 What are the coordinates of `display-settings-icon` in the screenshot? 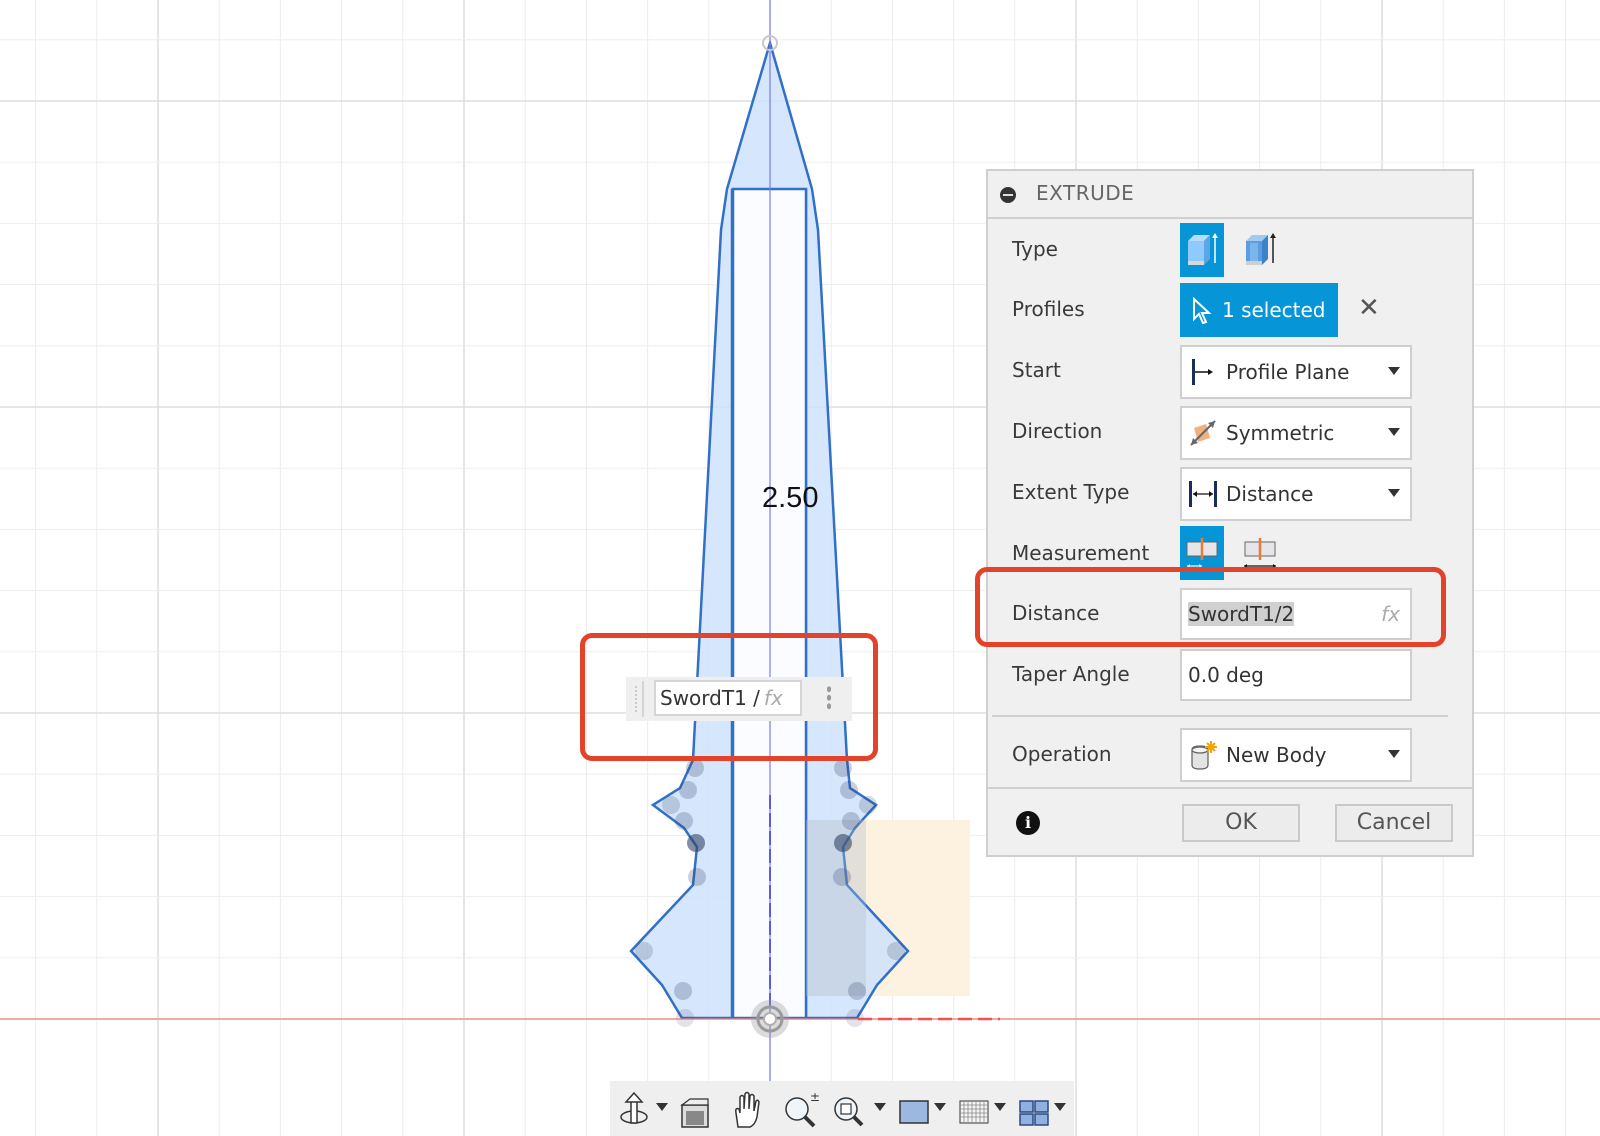 It's located at (915, 1109).